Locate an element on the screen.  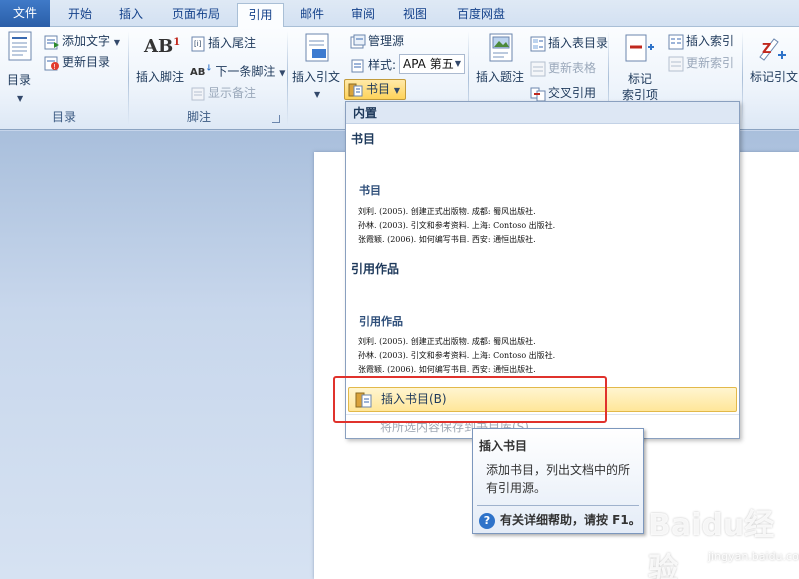
tooltip-help: ? 有关详细帮助，请按 F1。 is located at coordinates (560, 520).